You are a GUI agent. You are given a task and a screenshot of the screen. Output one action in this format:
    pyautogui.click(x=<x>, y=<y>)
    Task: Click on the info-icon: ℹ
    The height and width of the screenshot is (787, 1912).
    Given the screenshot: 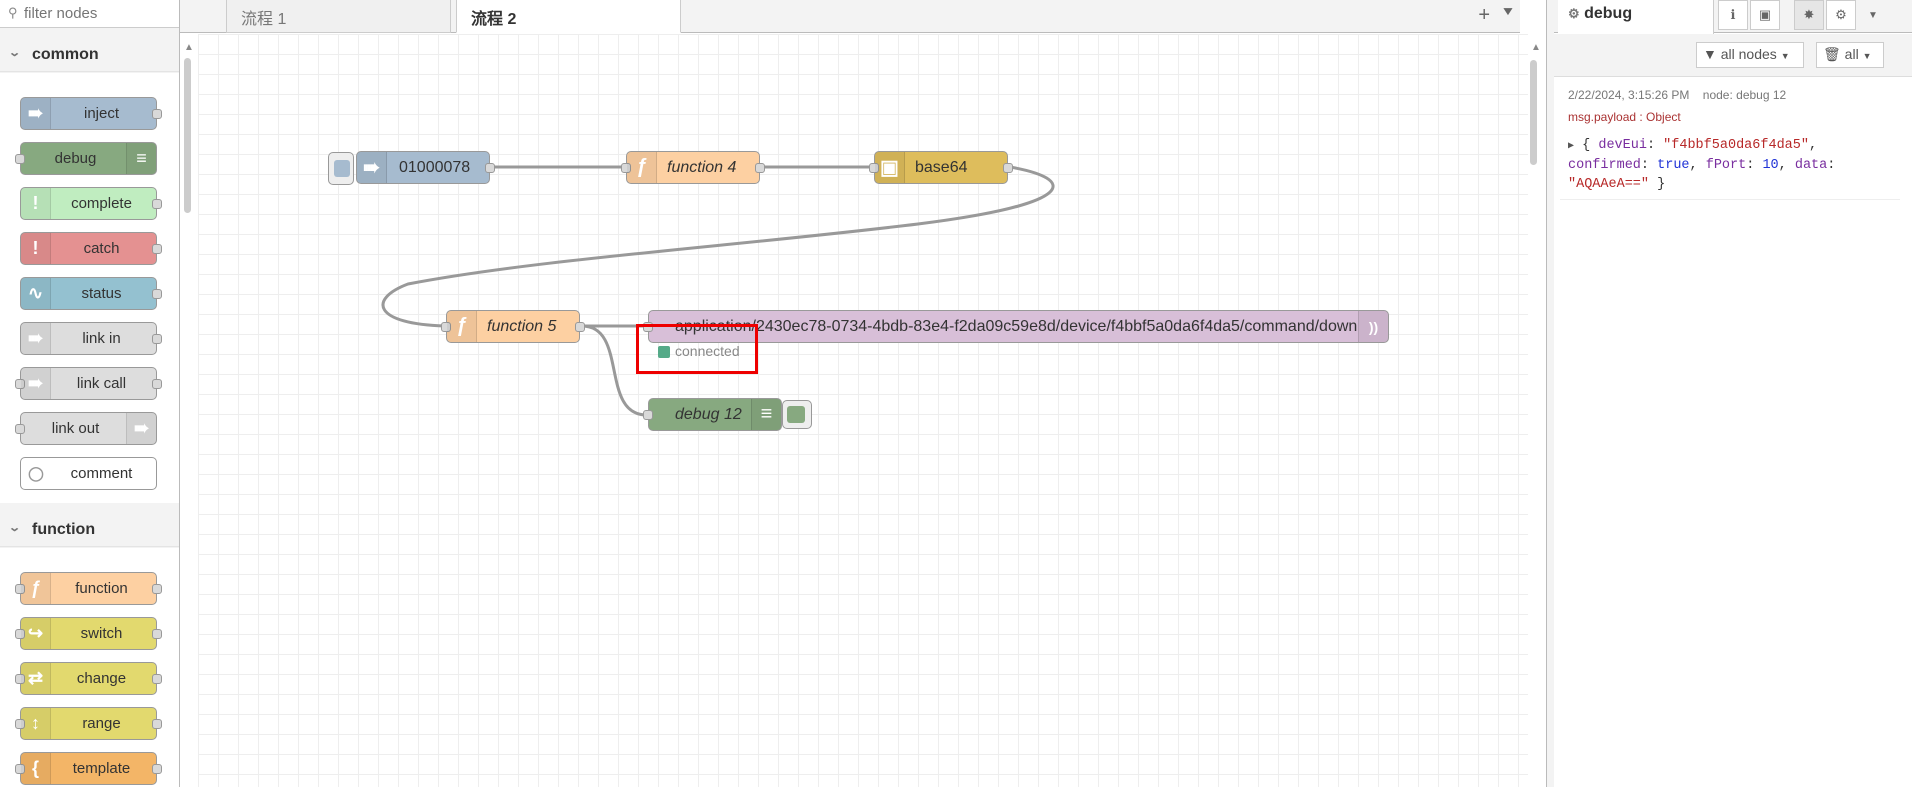 What is the action you would take?
    pyautogui.click(x=1733, y=14)
    